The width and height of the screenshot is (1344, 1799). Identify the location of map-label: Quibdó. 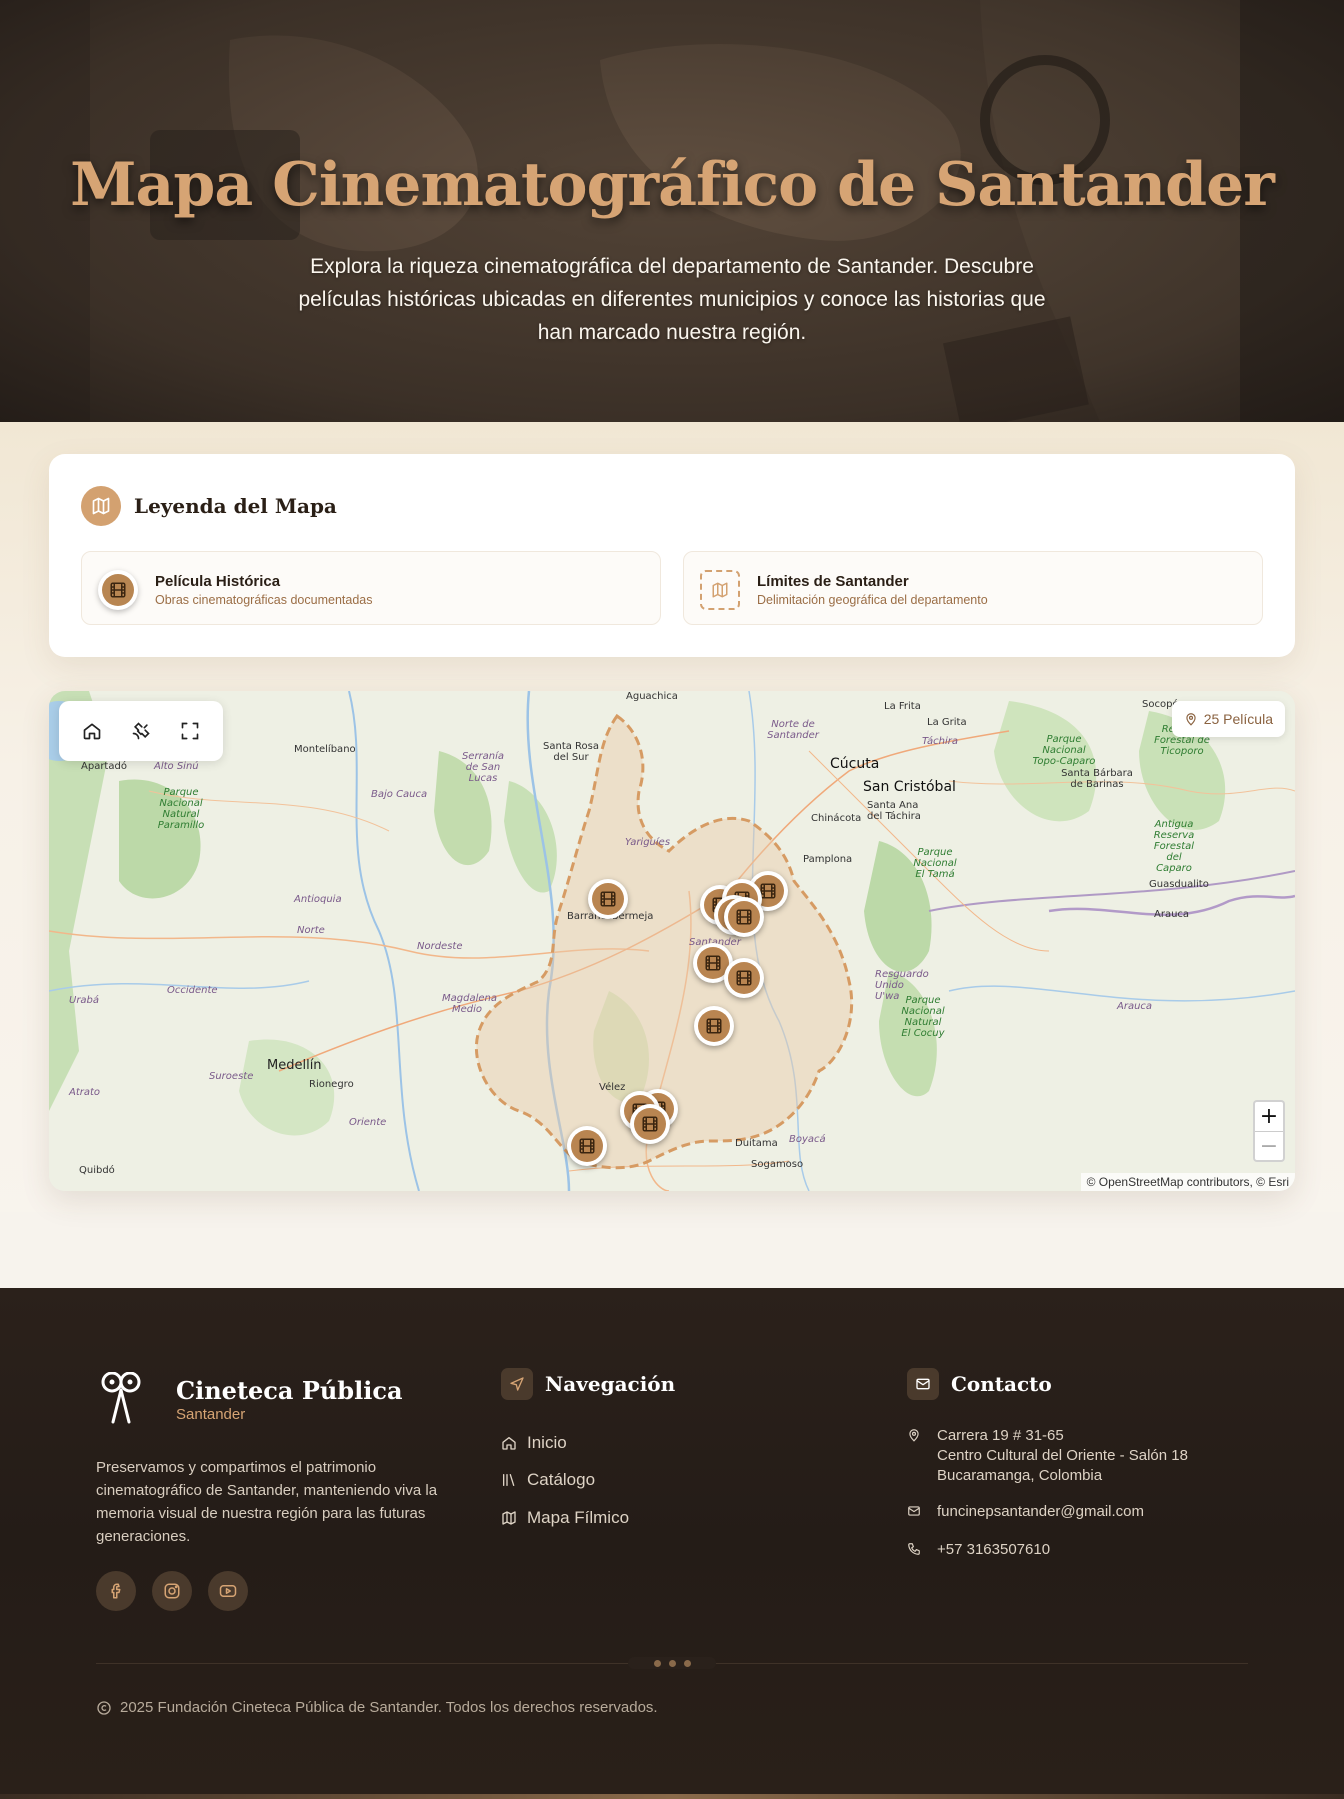
(97, 1170).